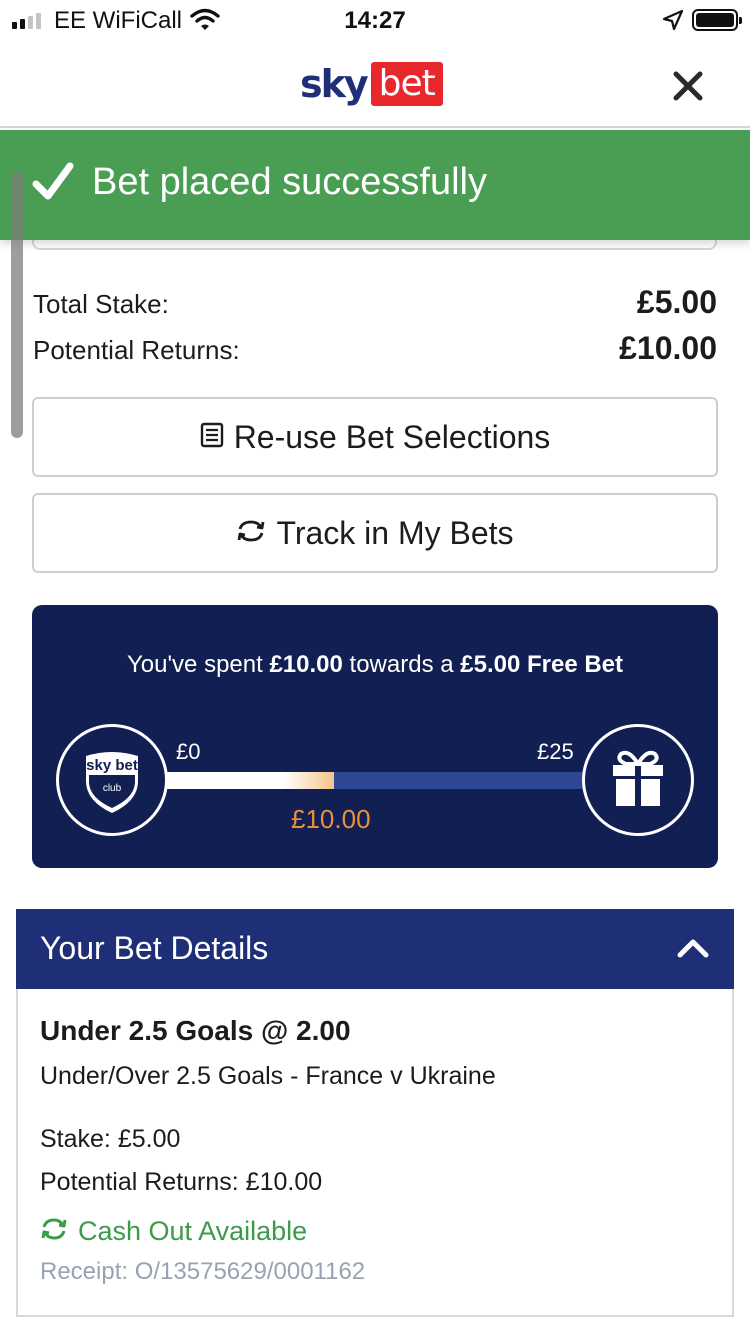 The image size is (750, 1334). I want to click on club-text-part1: You've spent, so click(198, 664).